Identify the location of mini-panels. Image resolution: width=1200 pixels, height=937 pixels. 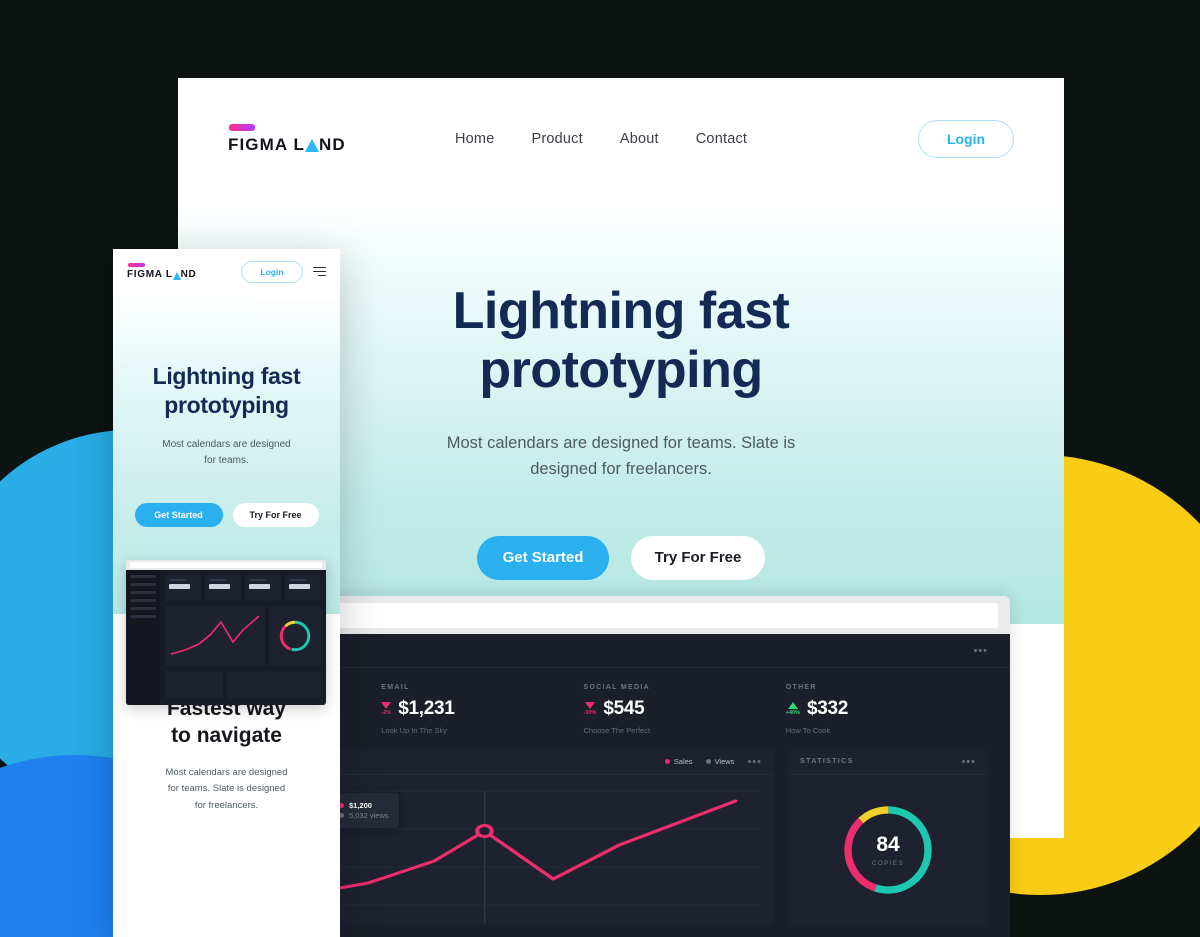
(243, 636).